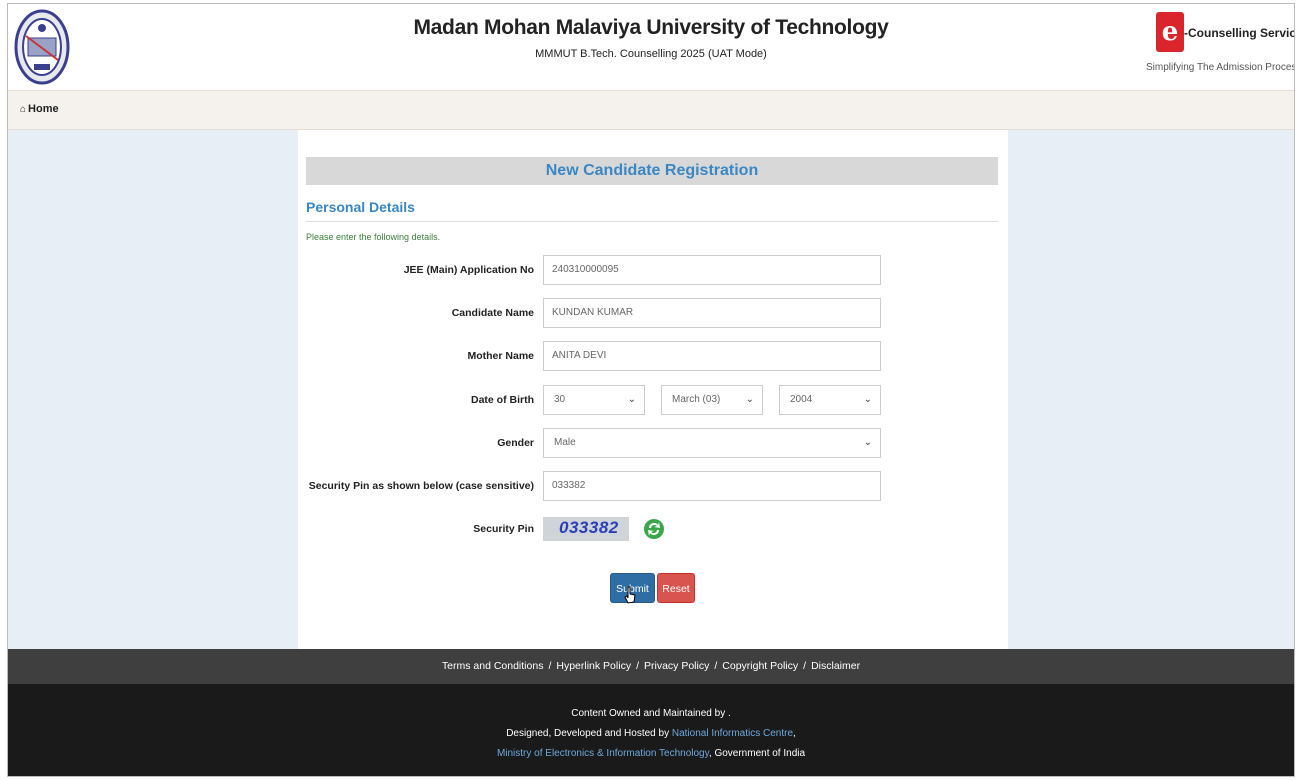 This screenshot has height=780, width=1297. What do you see at coordinates (500, 356) in the screenshot?
I see `mother-name-label: Mother Name` at bounding box center [500, 356].